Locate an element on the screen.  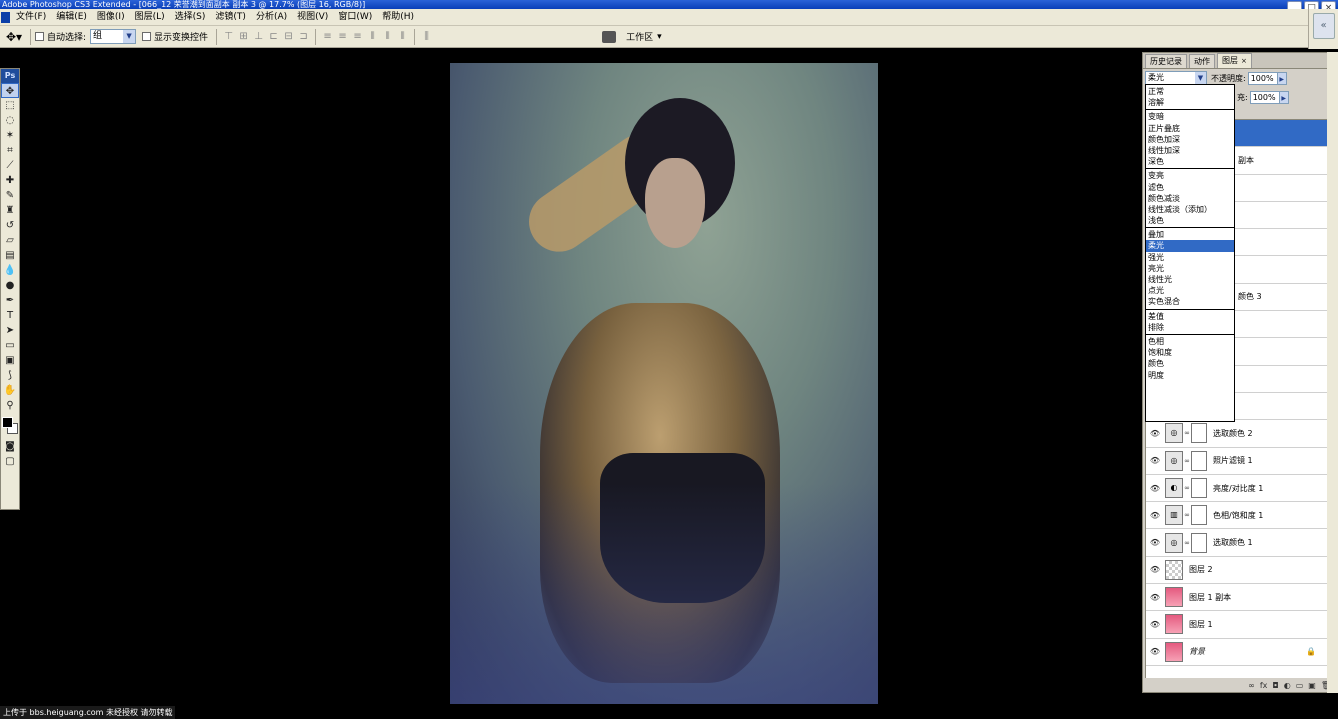
layer-style-icon: fx is located at coordinates (1264, 685).